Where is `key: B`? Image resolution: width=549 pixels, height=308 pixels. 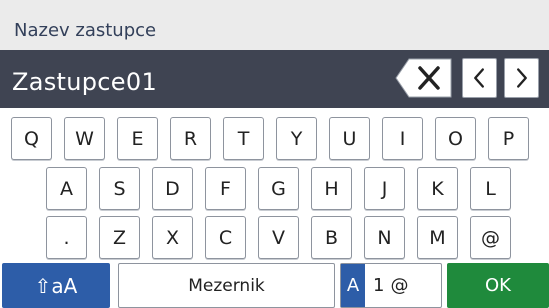 key: B is located at coordinates (331, 237).